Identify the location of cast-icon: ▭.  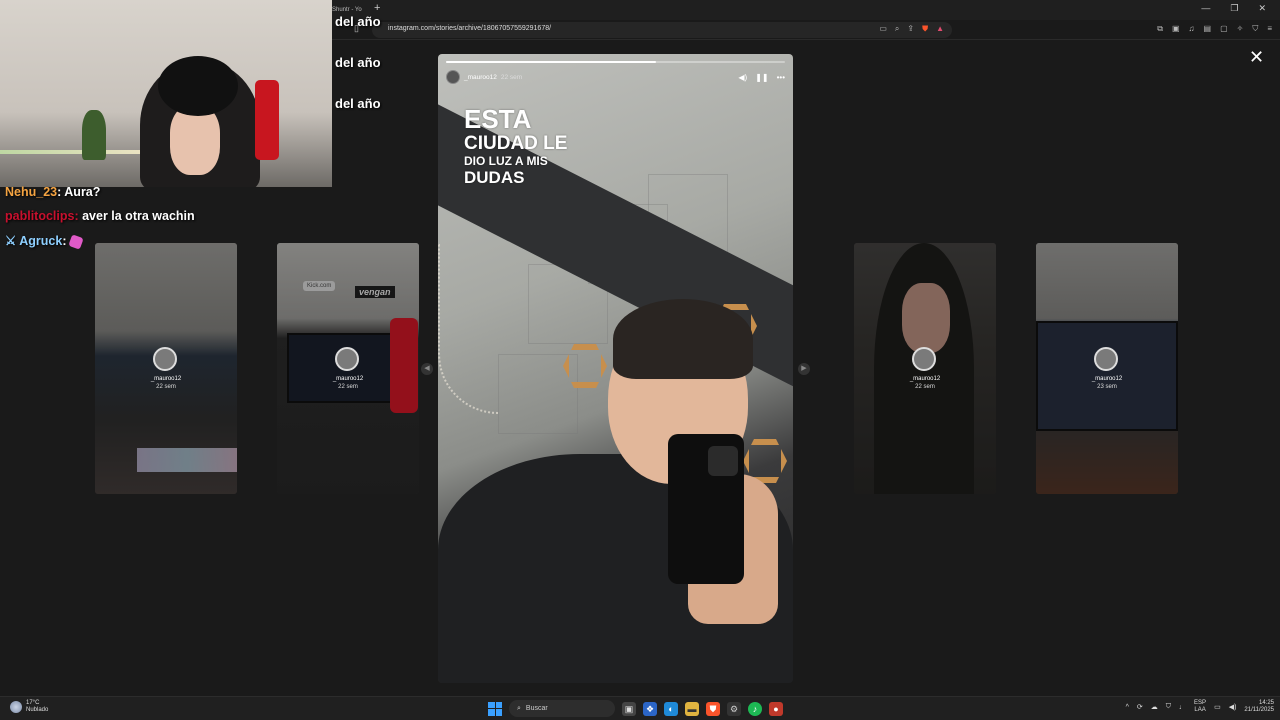
(883, 29).